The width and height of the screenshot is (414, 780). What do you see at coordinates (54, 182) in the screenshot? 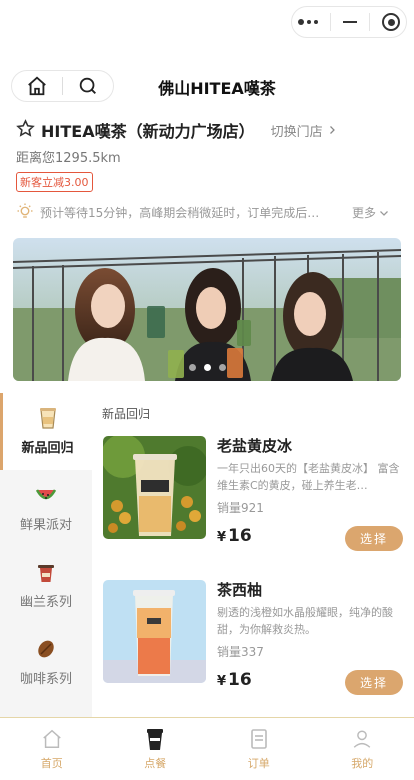
I see `coupon-badge: 新客立减3.00` at bounding box center [54, 182].